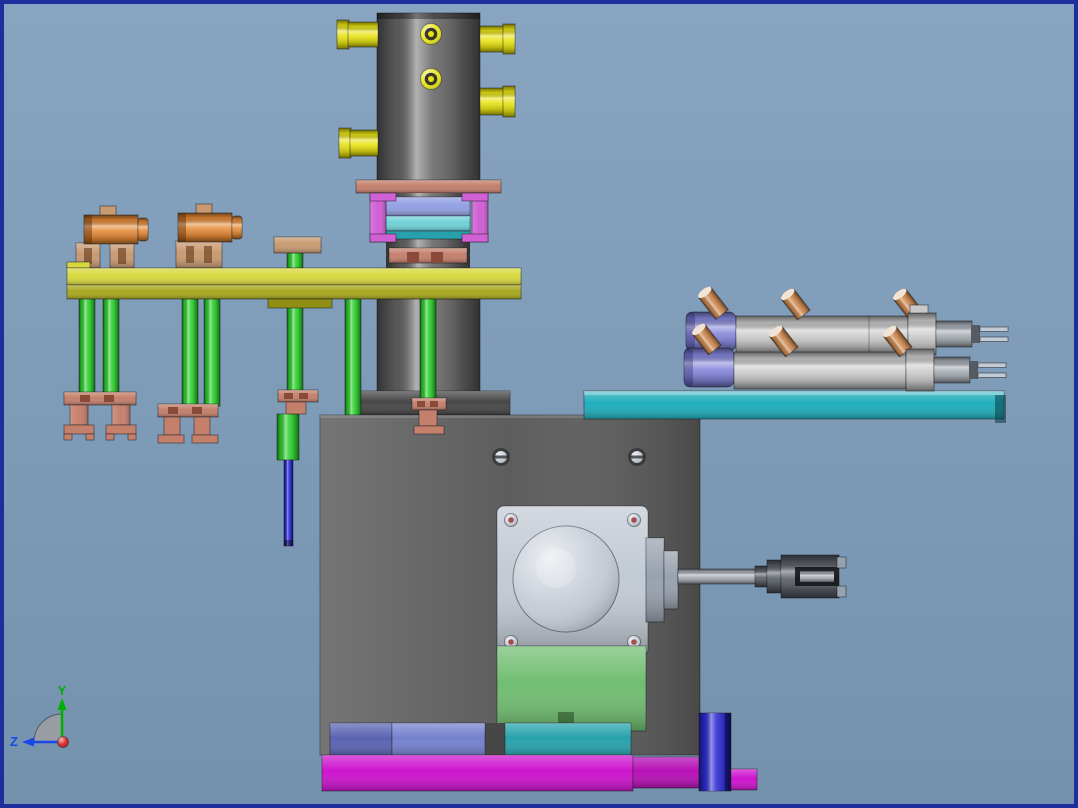  What do you see at coordinates (48, 728) in the screenshot?
I see `triad-wedge` at bounding box center [48, 728].